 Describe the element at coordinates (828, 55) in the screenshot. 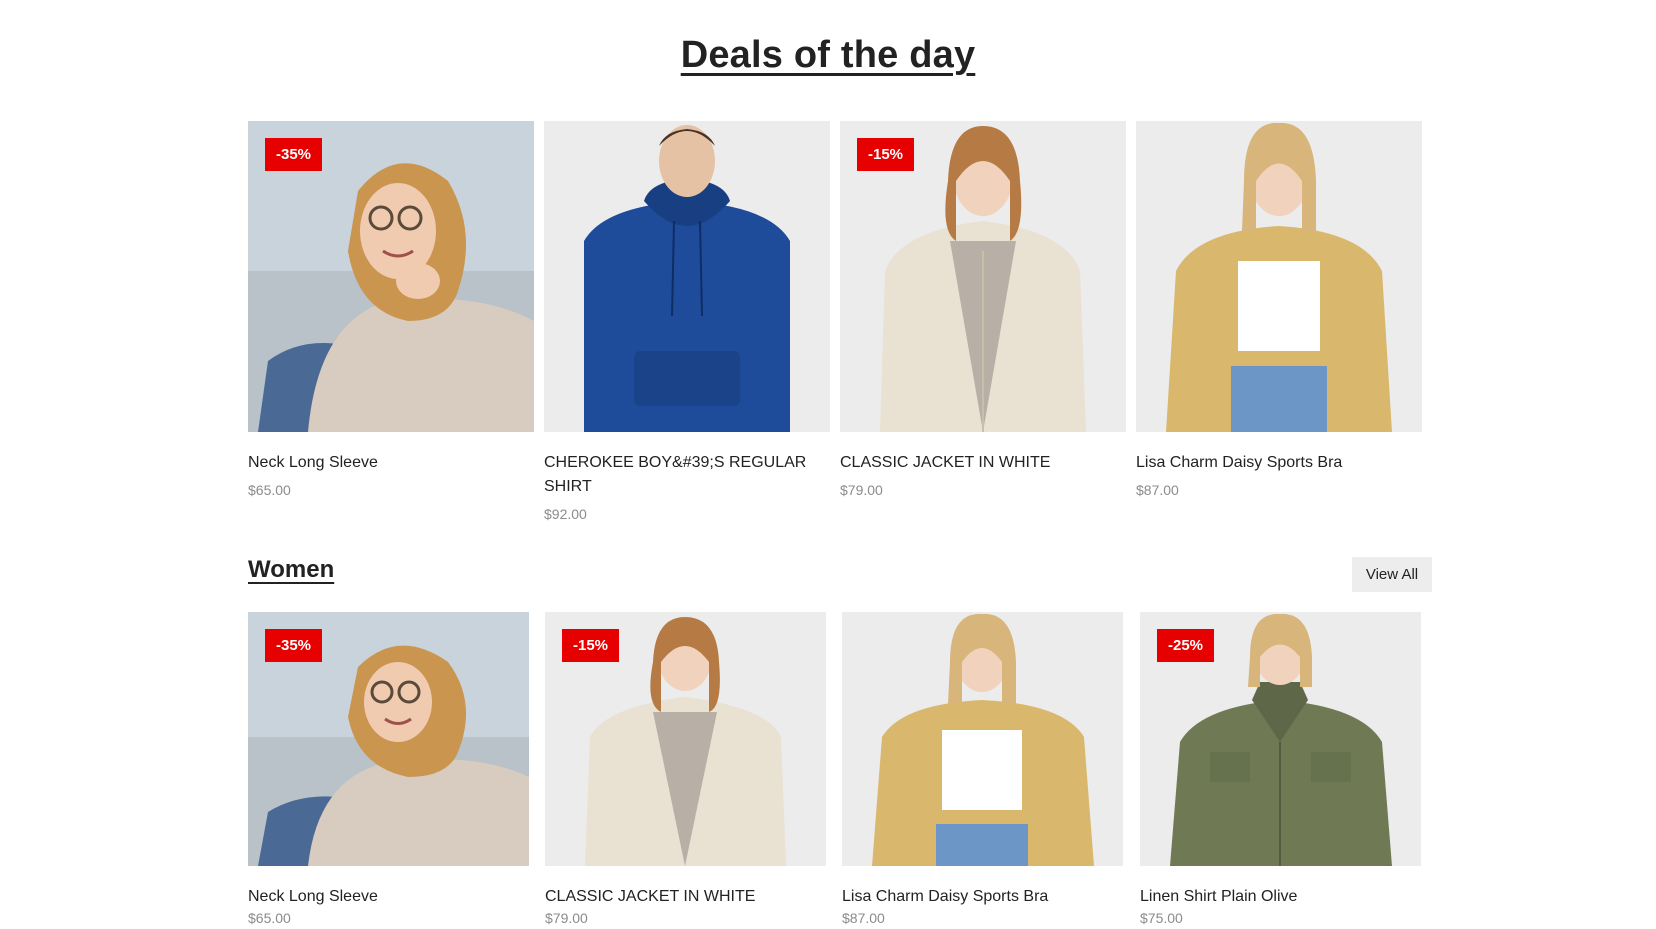

I see `deals-title: Deals of the day` at that location.